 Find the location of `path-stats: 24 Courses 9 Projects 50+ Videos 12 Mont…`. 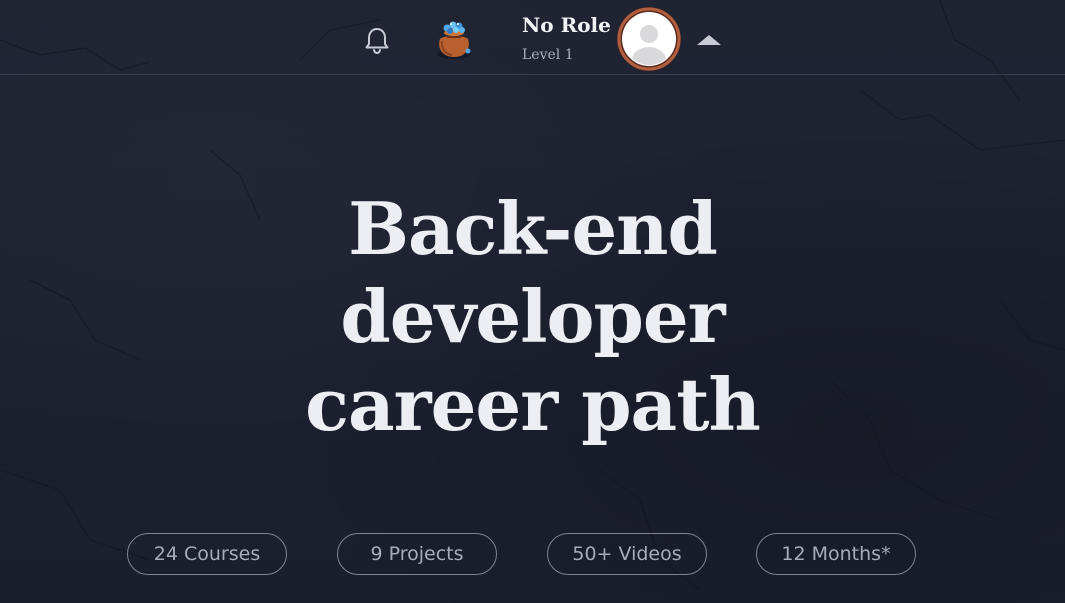

path-stats: 24 Courses 9 Projects 50+ Videos 12 Mont… is located at coordinates (527, 555).